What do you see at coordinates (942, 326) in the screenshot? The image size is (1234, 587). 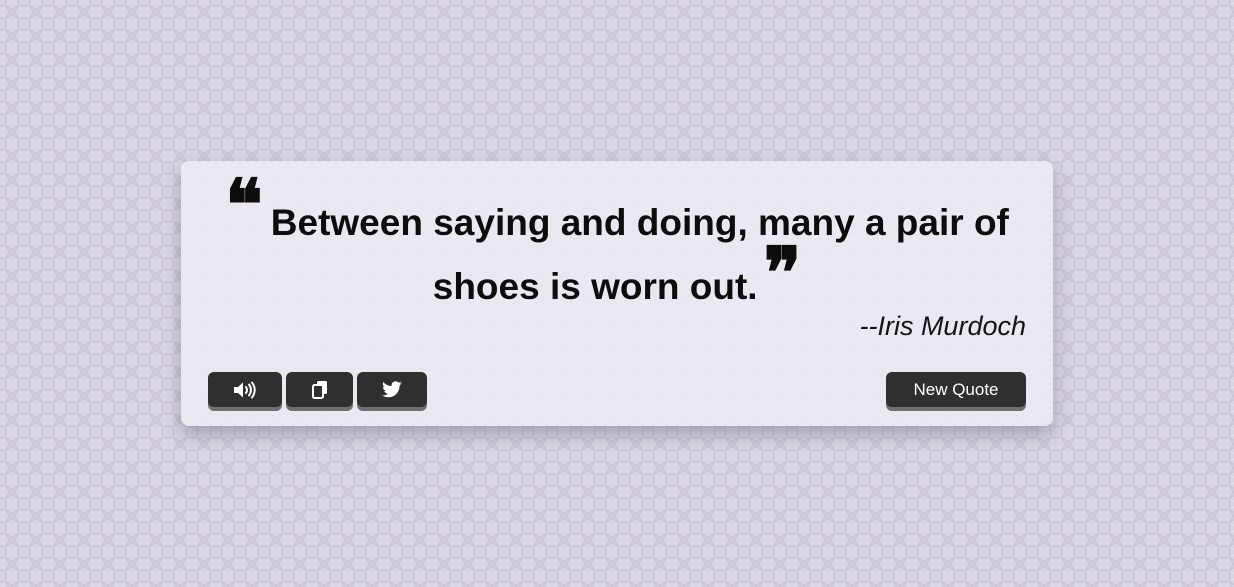 I see `quote-author: --Iris Murdoch` at bounding box center [942, 326].